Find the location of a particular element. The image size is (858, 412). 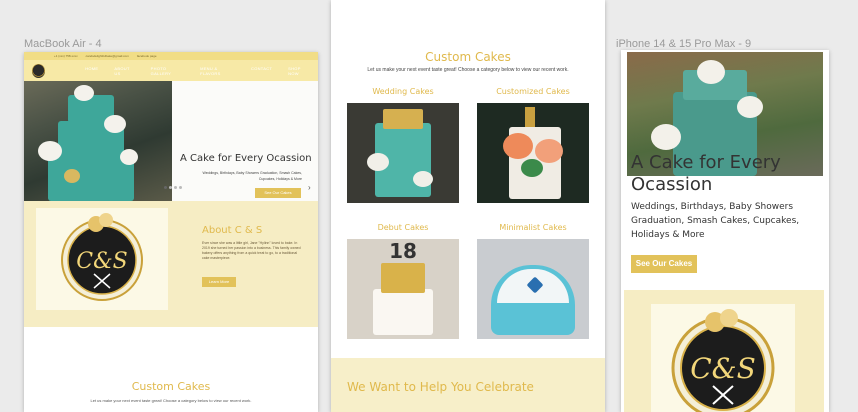

custom-cakes-heading: Custom Cakes is located at coordinates (468, 57).